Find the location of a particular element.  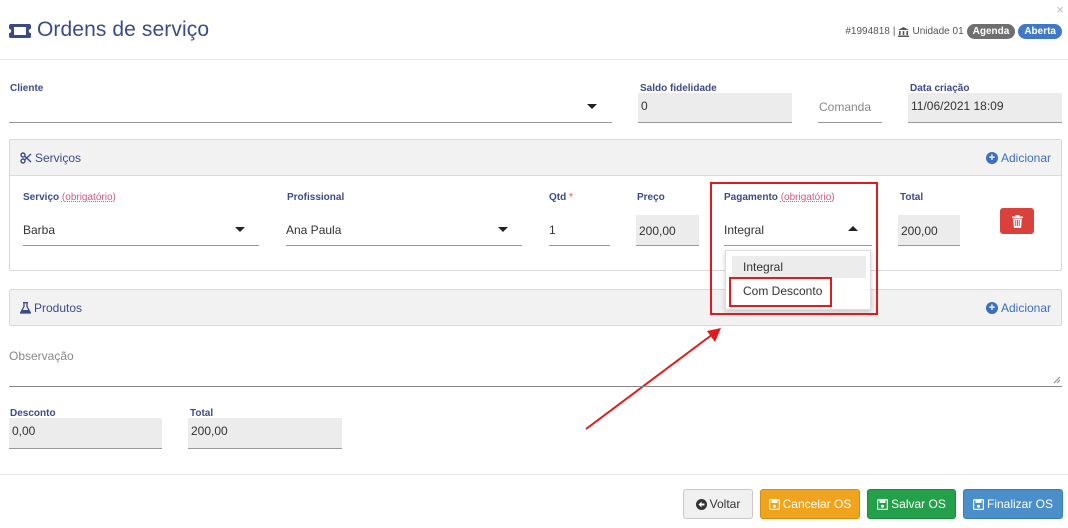

order-meta: #1994818 | Unidade 01 Agenda Aberta is located at coordinates (953, 31).